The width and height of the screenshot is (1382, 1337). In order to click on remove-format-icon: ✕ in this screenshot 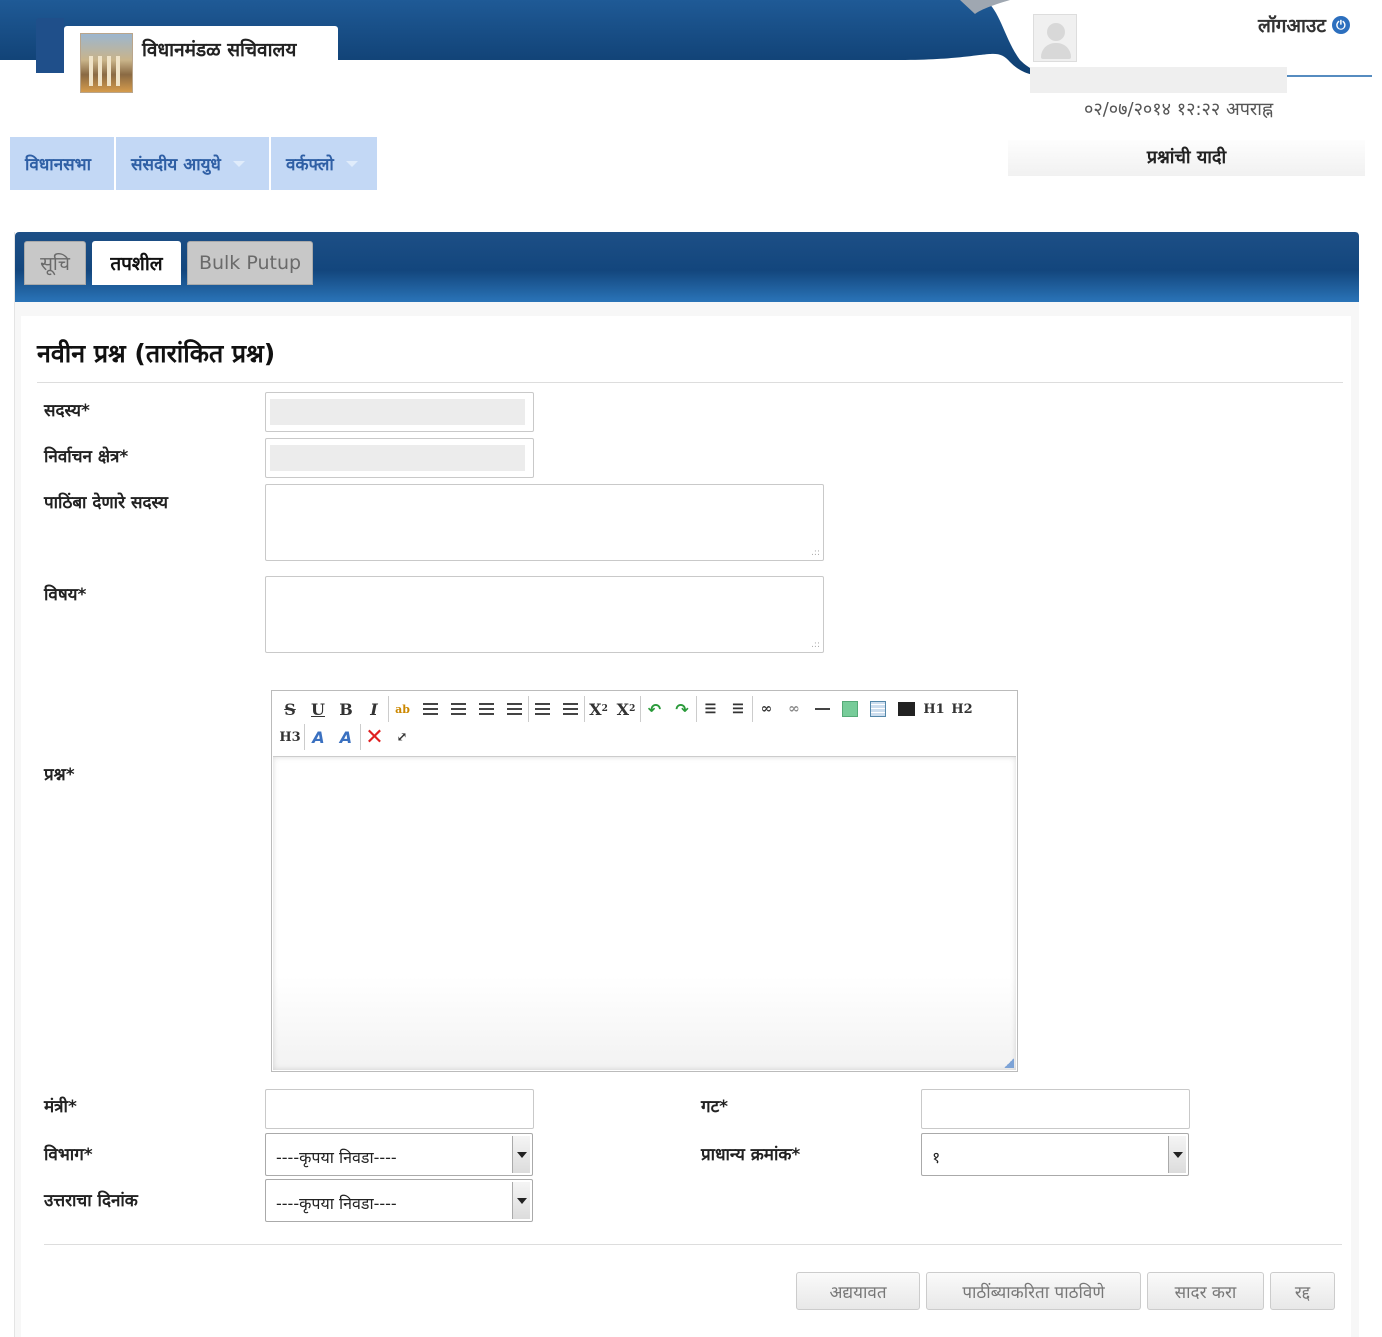, I will do `click(374, 737)`.